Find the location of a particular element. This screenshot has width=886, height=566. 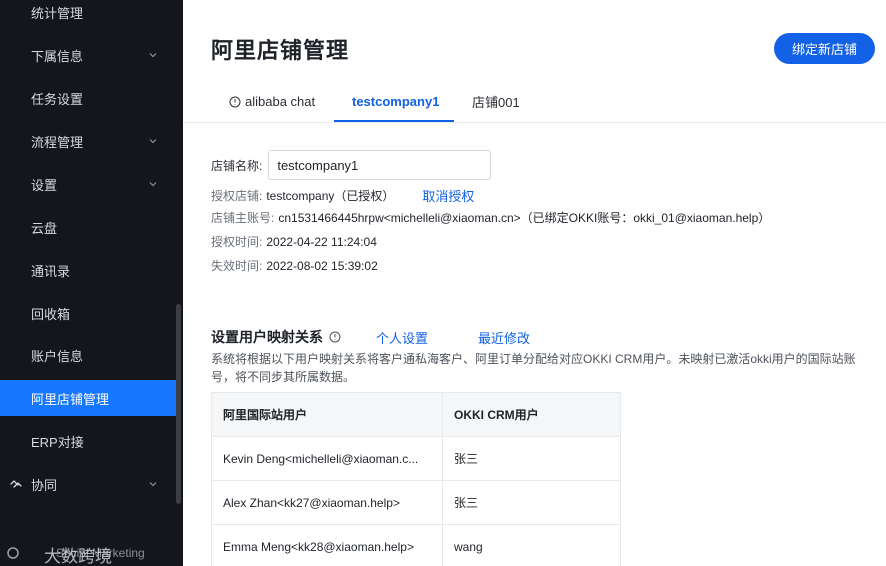

tab-label: alibaba chat is located at coordinates (280, 101).